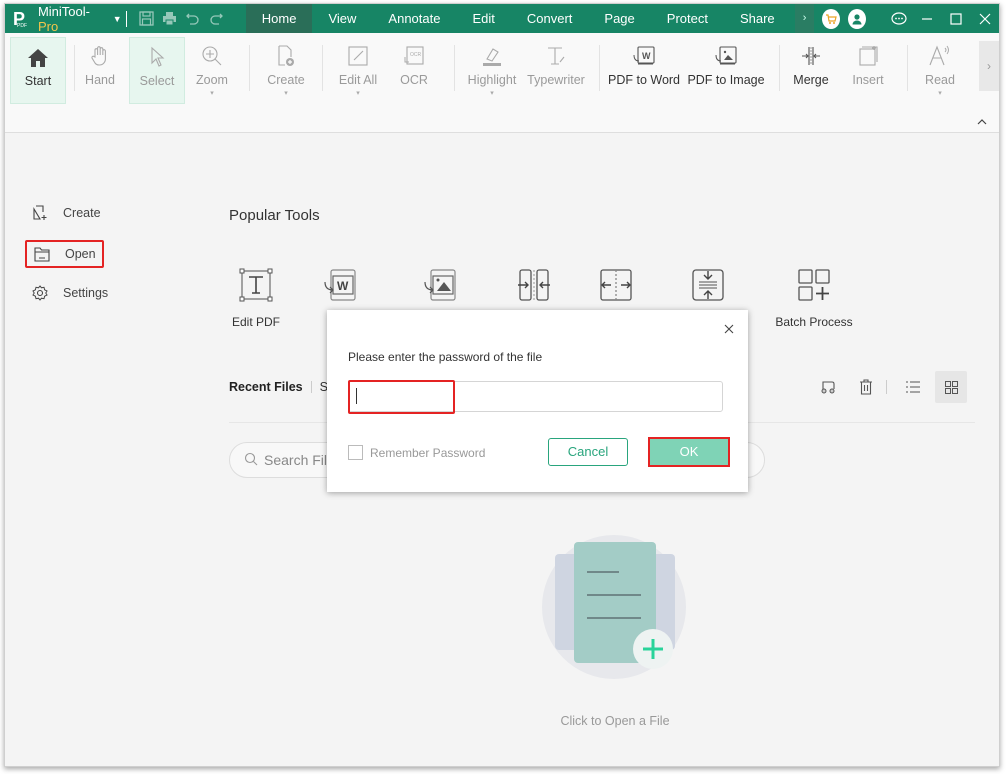 This screenshot has width=1006, height=774. What do you see at coordinates (866, 387) in the screenshot?
I see `delete-icon` at bounding box center [866, 387].